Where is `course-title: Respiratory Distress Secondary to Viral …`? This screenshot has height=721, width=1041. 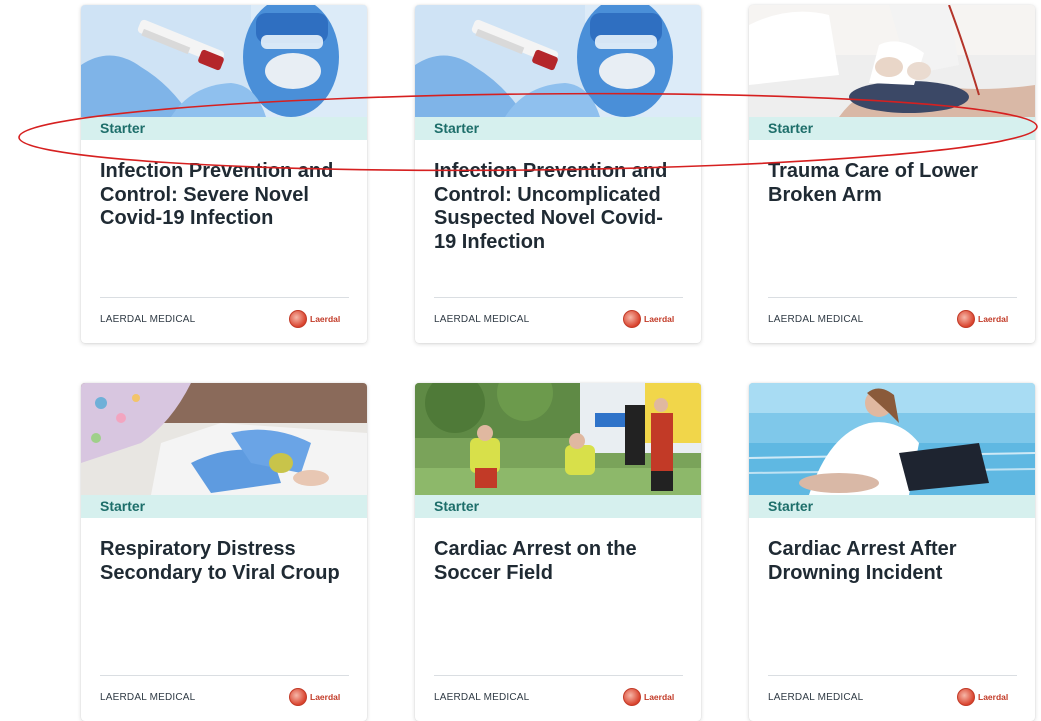
course-title: Respiratory Distress Secondary to Viral … is located at coordinates (225, 561).